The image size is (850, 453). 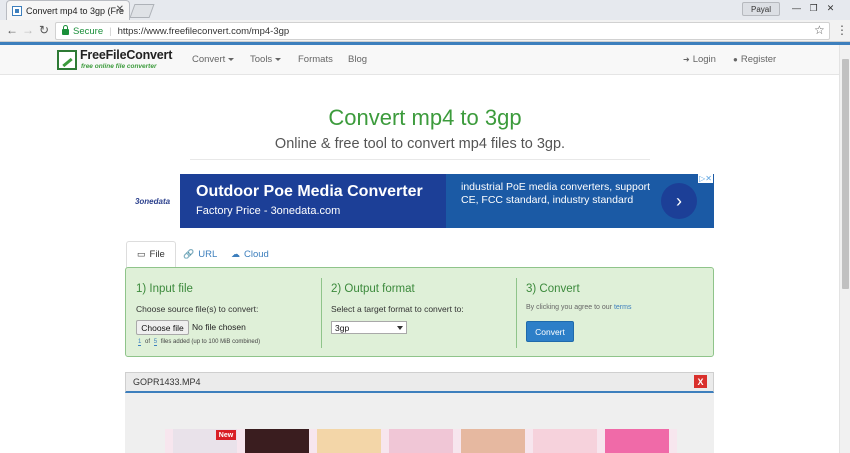 What do you see at coordinates (819, 30) in the screenshot?
I see `star-icon: ☆` at bounding box center [819, 30].